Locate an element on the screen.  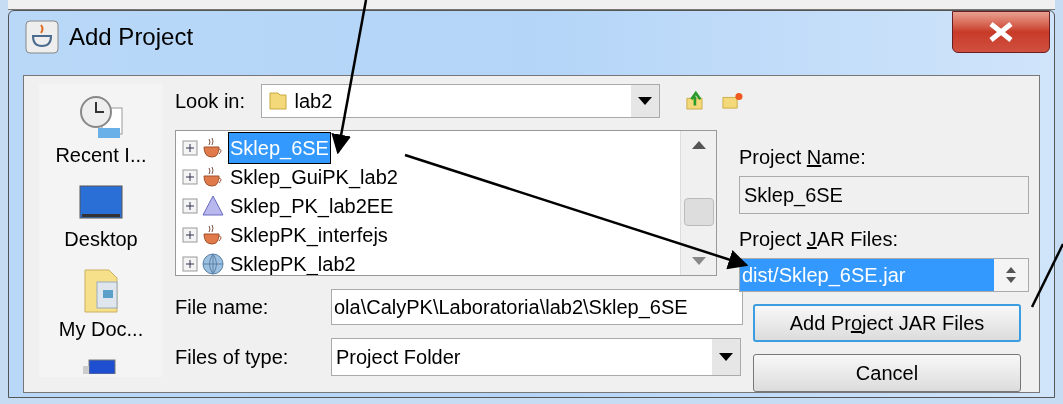
triangle-icon is located at coordinates (213, 205).